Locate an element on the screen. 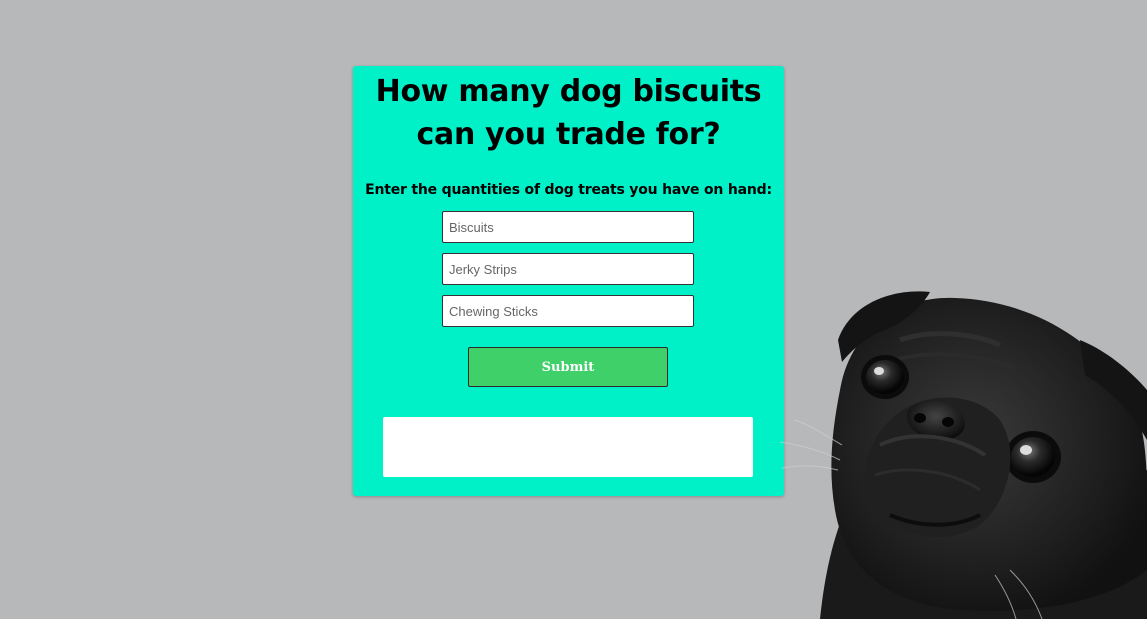 This screenshot has width=1147, height=619. biscuits-input is located at coordinates (568, 227).